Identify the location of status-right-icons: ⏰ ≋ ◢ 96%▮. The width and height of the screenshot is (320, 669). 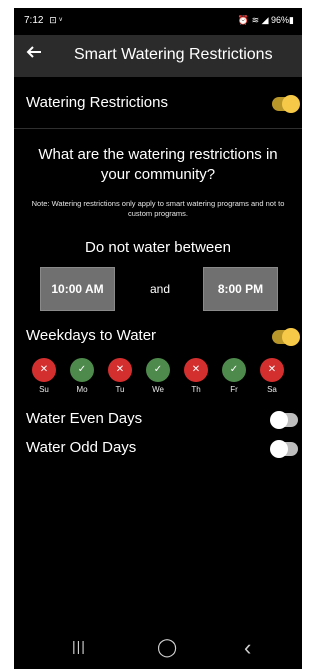
(265, 20).